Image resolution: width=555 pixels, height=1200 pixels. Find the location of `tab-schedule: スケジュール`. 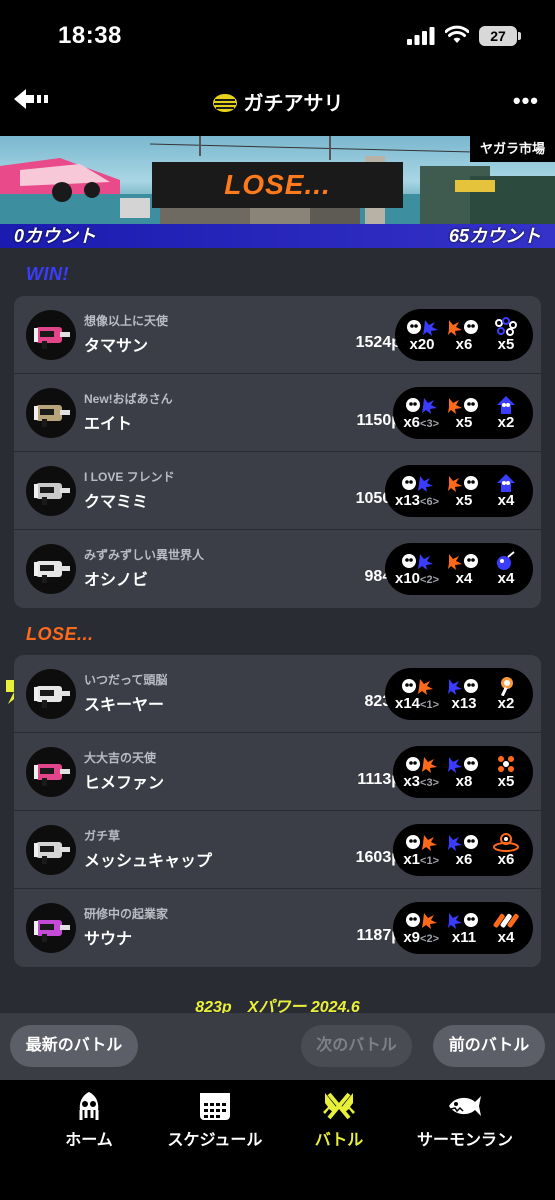

tab-schedule: スケジュール is located at coordinates (215, 1120).